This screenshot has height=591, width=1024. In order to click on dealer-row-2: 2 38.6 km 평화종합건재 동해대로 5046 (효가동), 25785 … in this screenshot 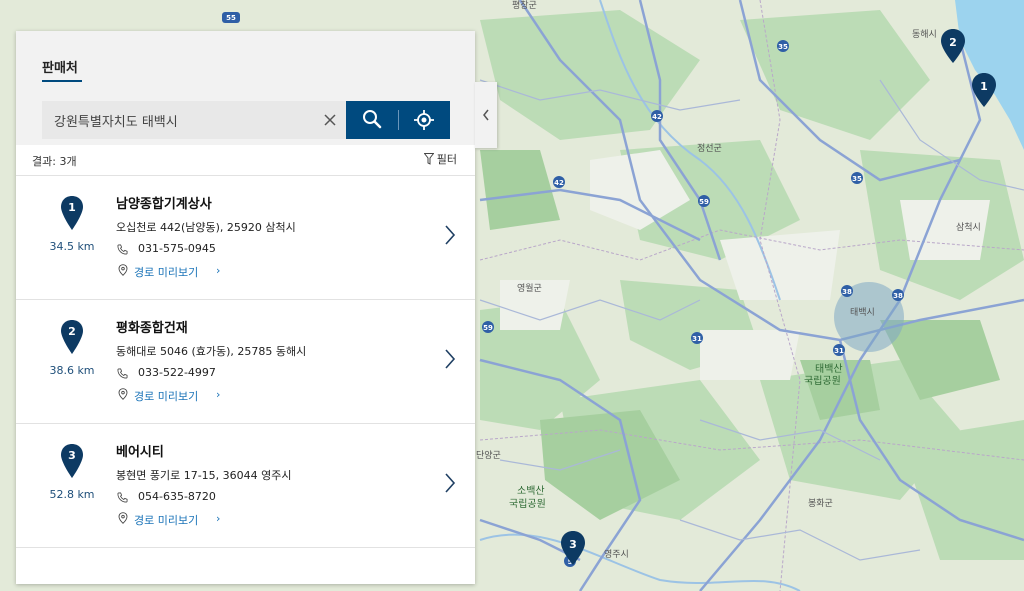, I will do `click(245, 361)`.